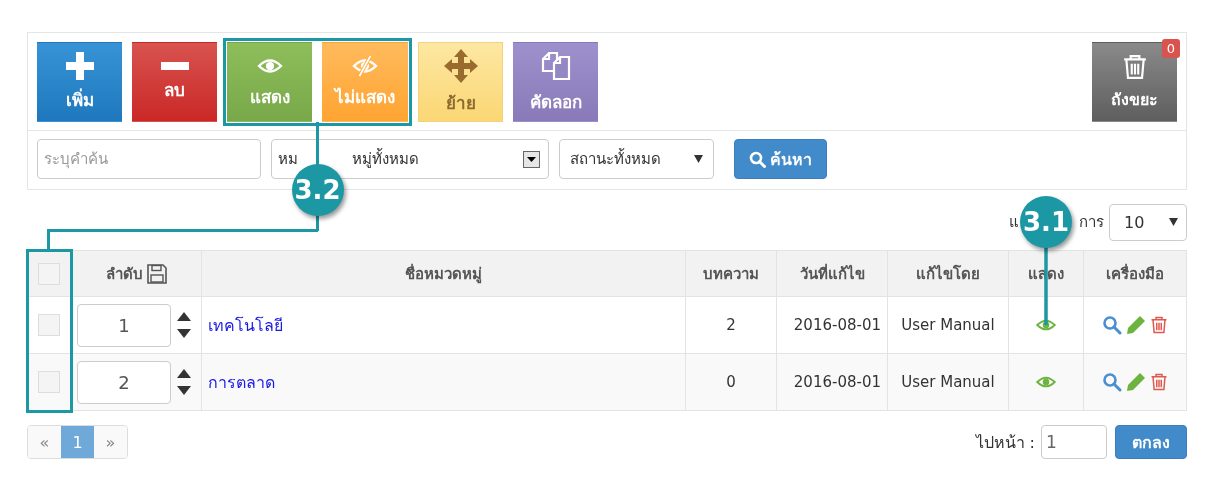 The height and width of the screenshot is (485, 1213). What do you see at coordinates (443, 274) in the screenshot?
I see `column-header: ชื่อหมวดหมู่` at bounding box center [443, 274].